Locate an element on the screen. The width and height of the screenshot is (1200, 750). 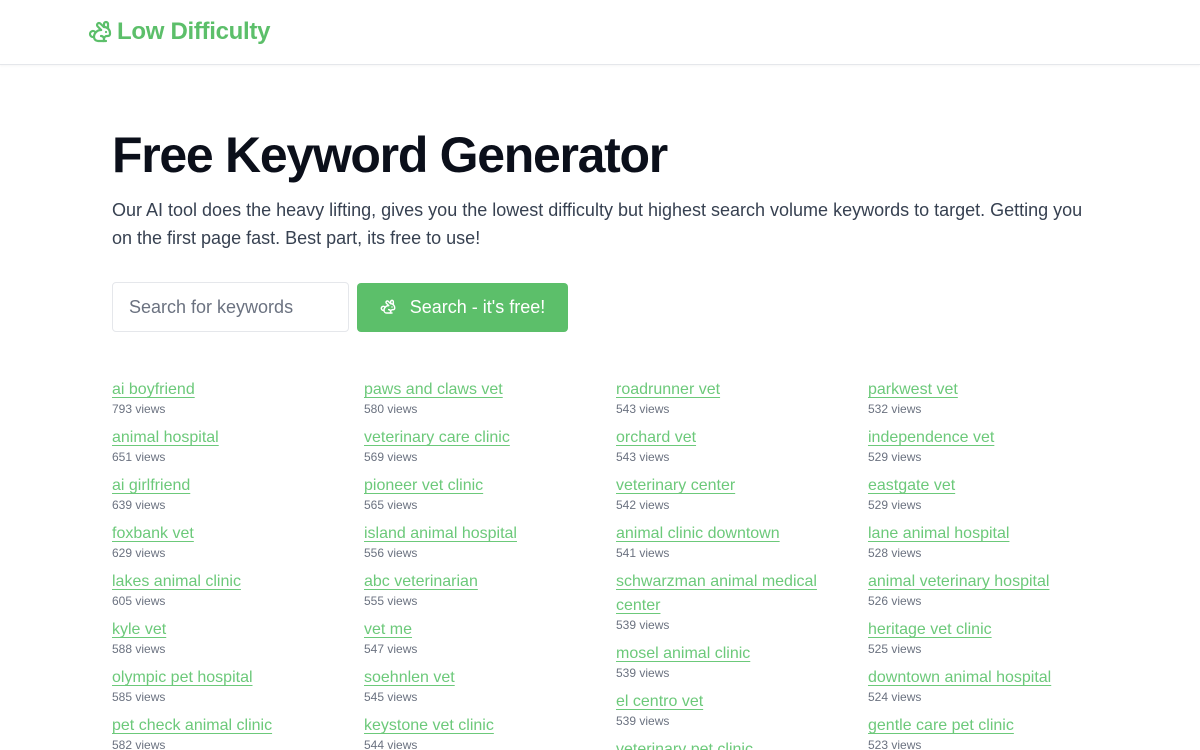
keyword-link: foxbank vet is located at coordinates (227, 534).